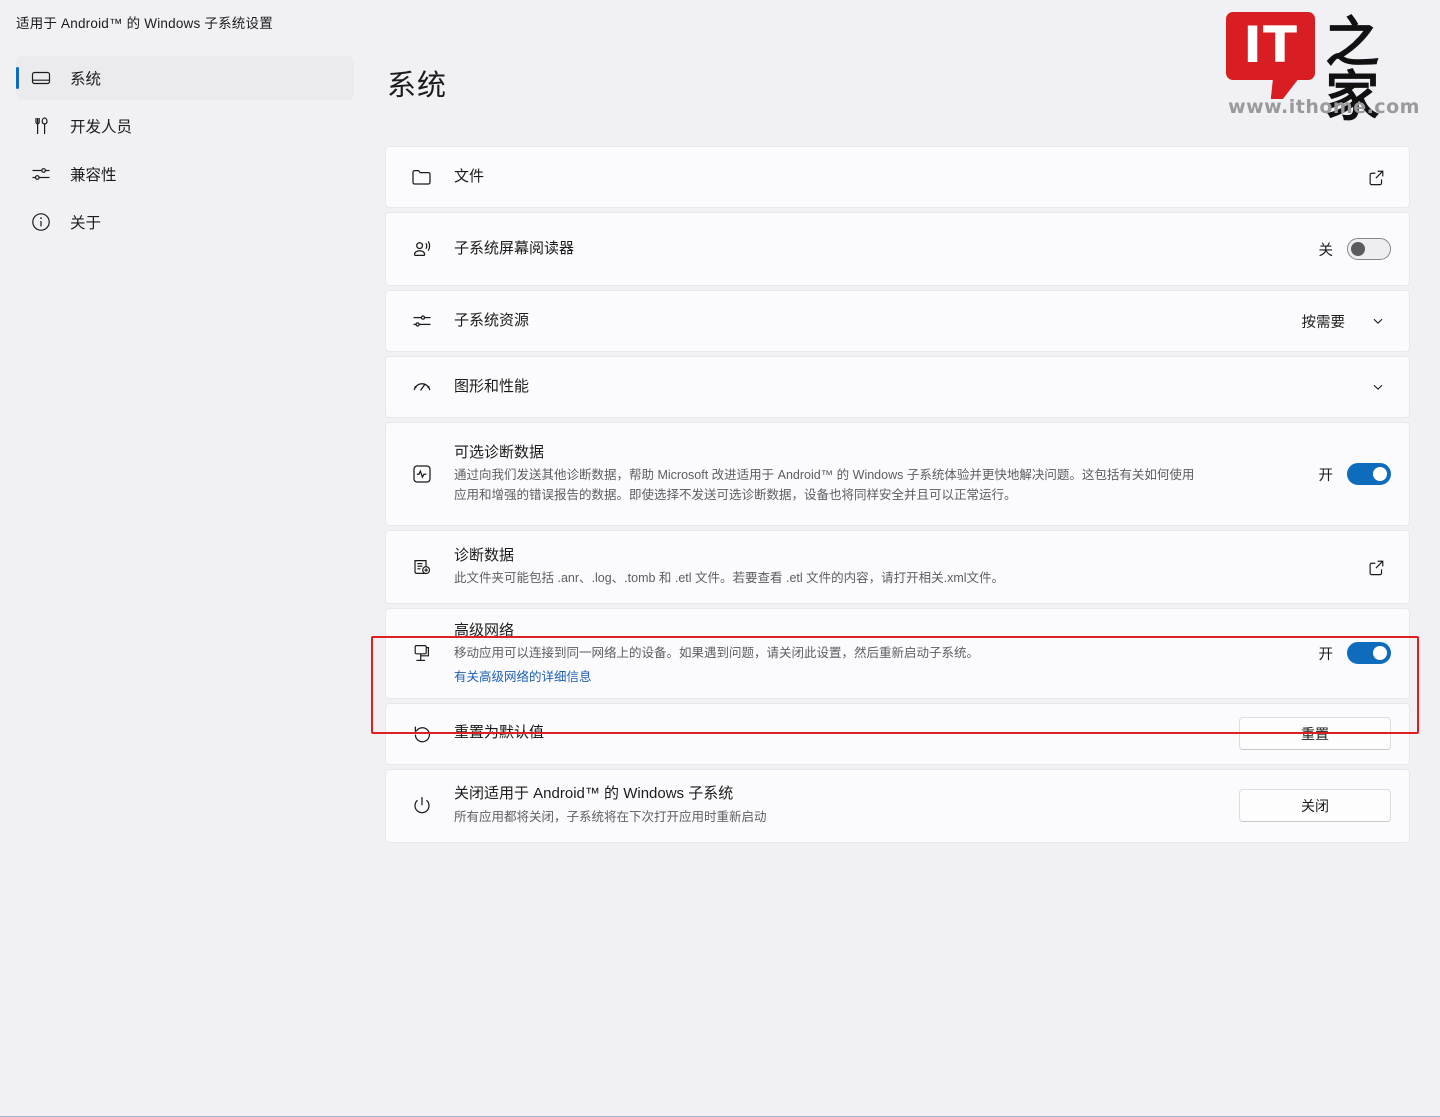 The width and height of the screenshot is (1440, 1117). I want to click on setting-row-subsystem-resources: 子系统资源 按需要, so click(897, 321).